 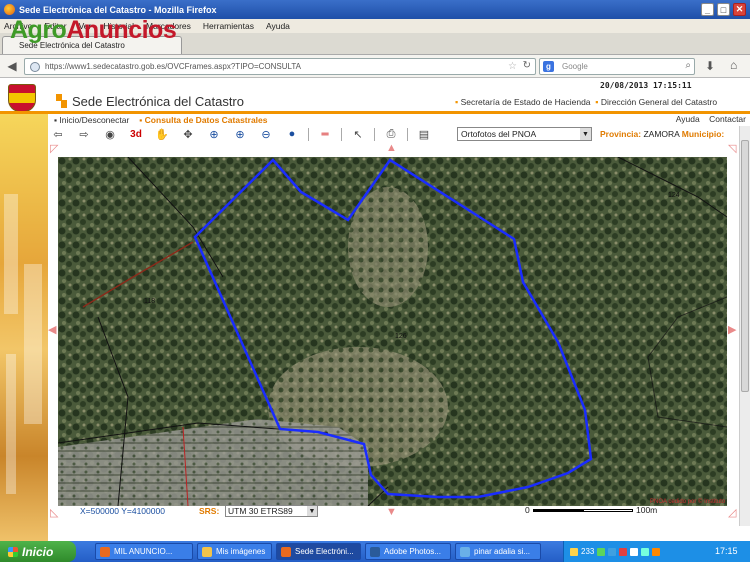 I want to click on pan-west-icon: ◀, so click(x=52, y=329).